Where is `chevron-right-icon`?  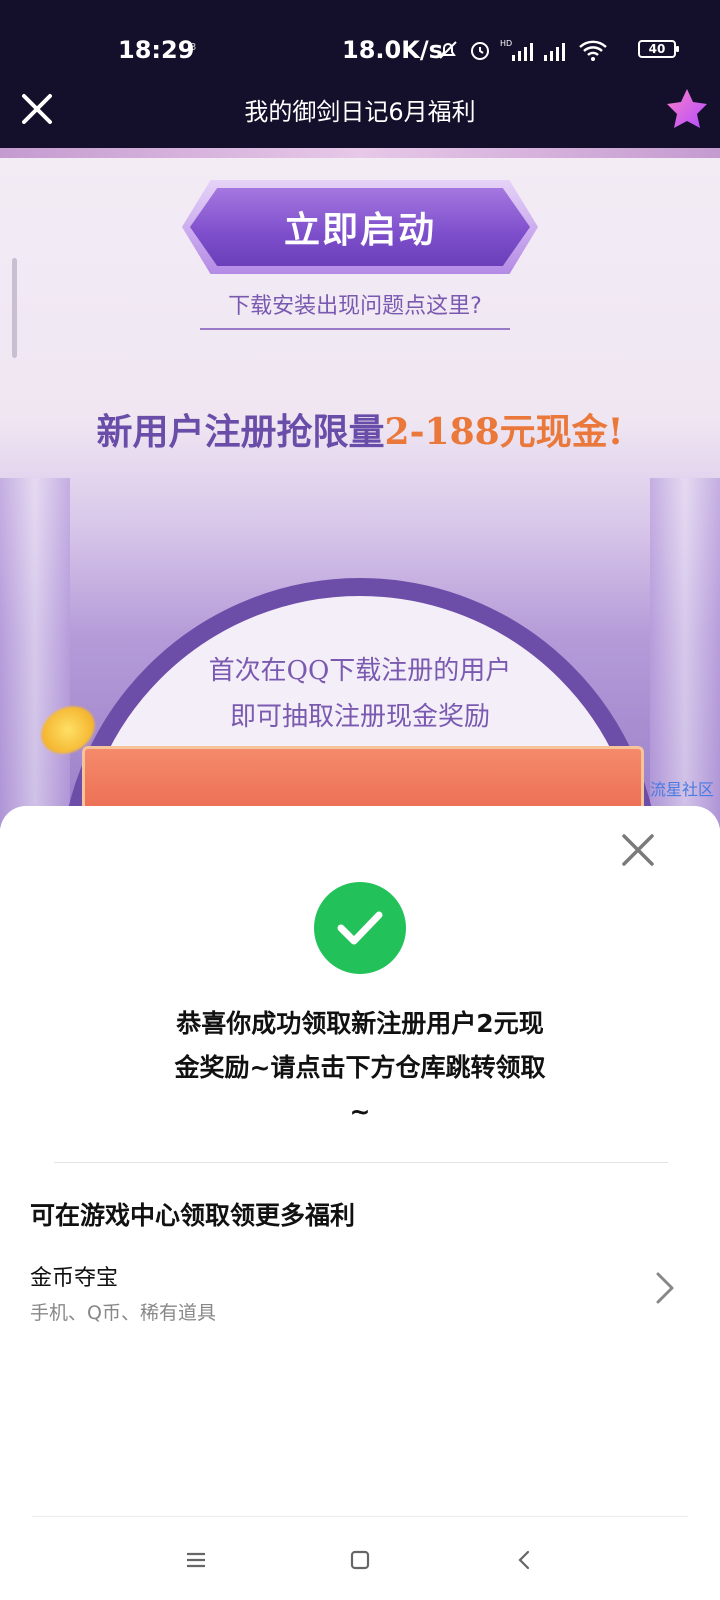
chevron-right-icon is located at coordinates (665, 1288).